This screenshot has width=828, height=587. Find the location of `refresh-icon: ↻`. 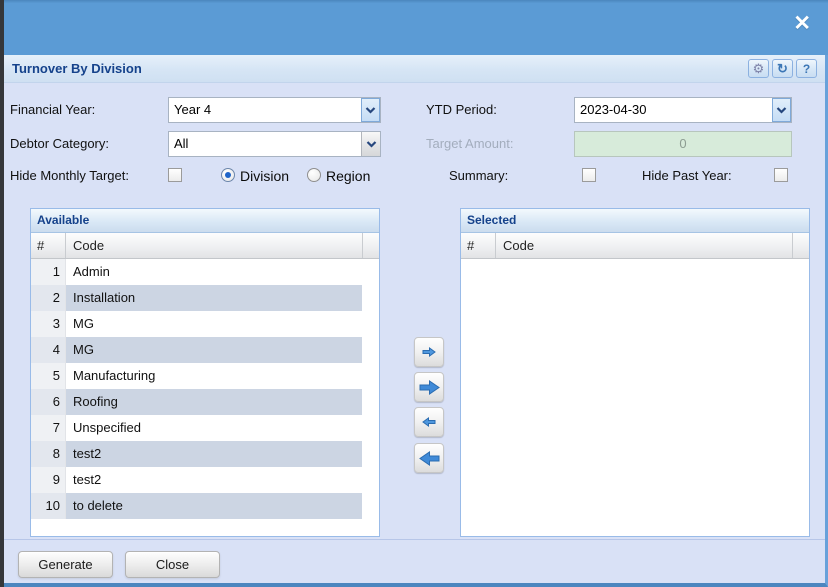

refresh-icon: ↻ is located at coordinates (782, 68).